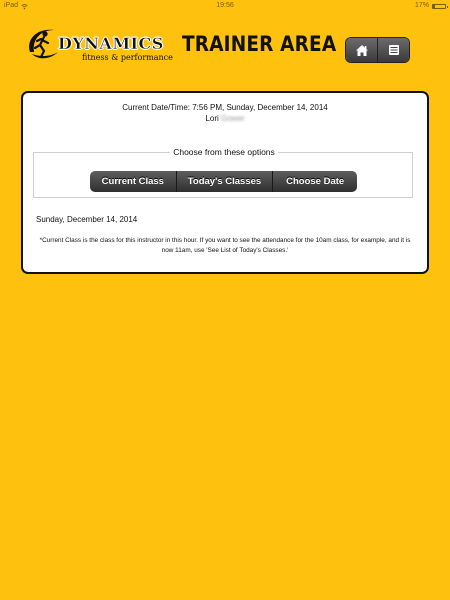  I want to click on nav-button-group, so click(377, 50).